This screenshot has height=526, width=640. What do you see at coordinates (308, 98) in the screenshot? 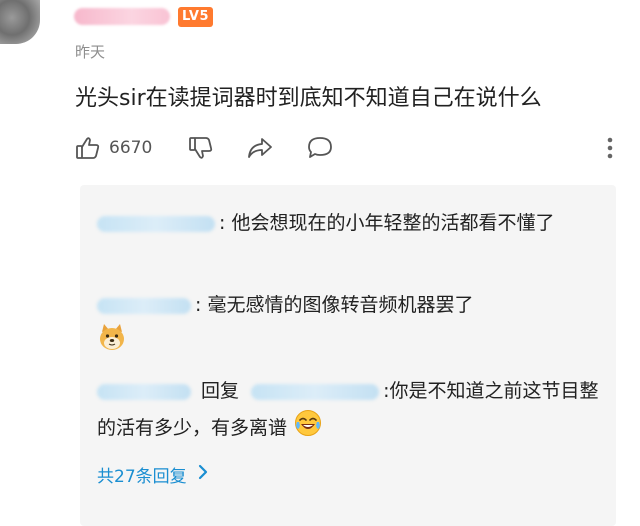
I see `comment-text: 光头sir在读提词器时到底知不知道自己在说什么` at bounding box center [308, 98].